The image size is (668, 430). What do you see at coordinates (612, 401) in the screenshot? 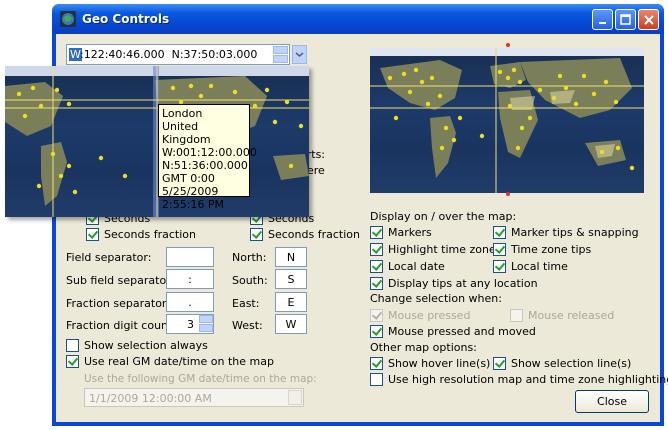
I see `close-button: Close` at bounding box center [612, 401].